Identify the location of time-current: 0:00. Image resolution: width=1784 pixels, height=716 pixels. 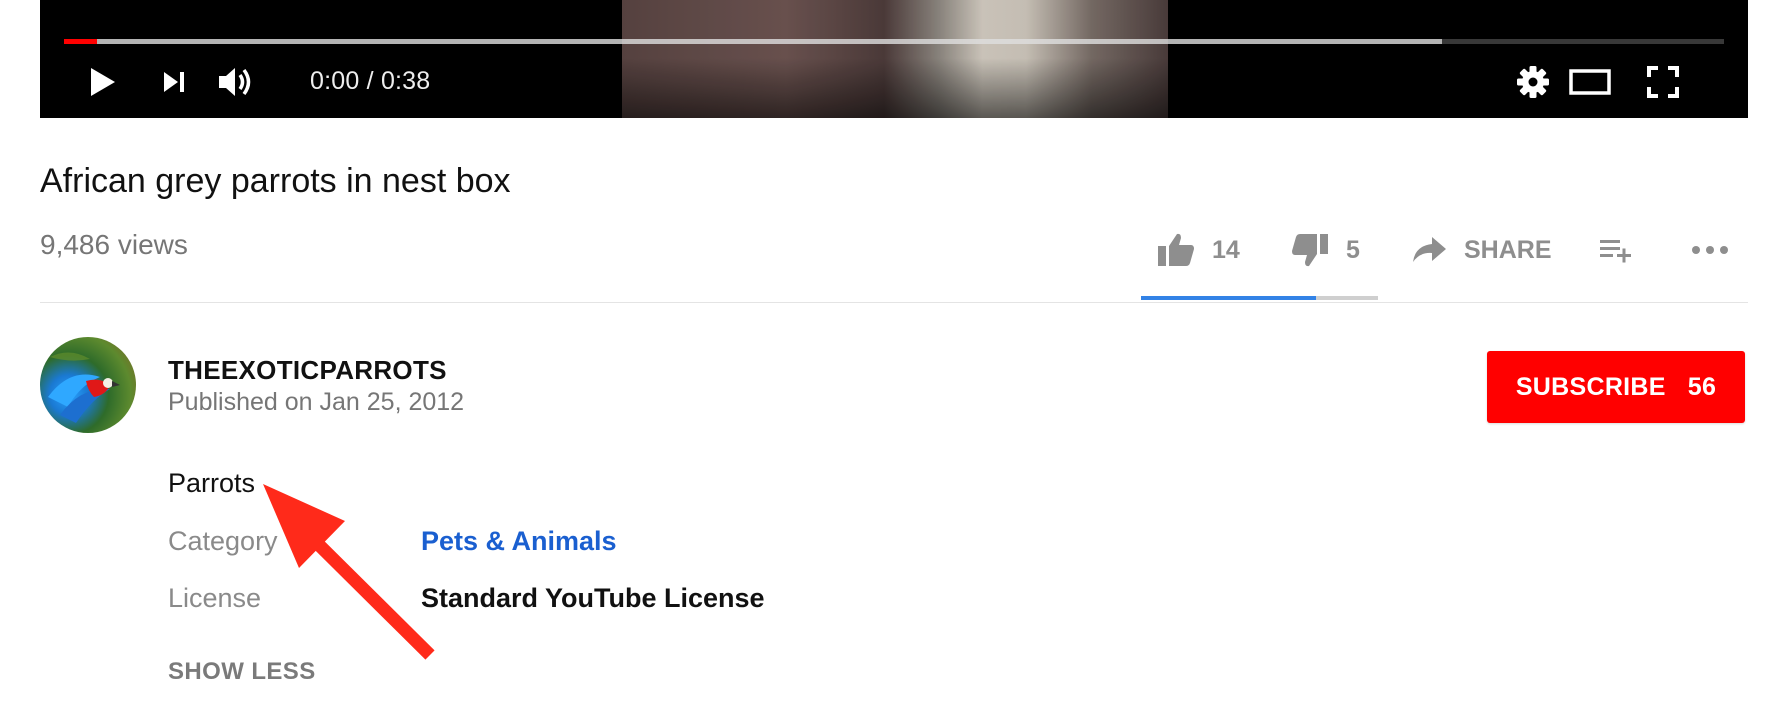
(335, 81).